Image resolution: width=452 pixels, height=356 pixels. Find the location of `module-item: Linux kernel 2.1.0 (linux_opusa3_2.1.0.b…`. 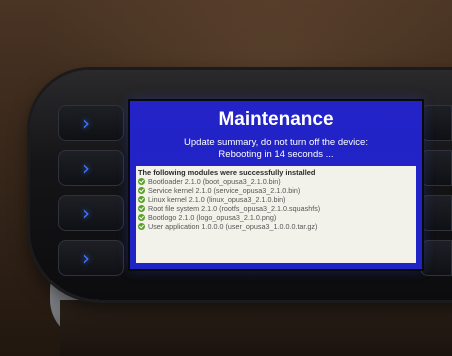

module-item: Linux kernel 2.1.0 (linux_opusa3_2.1.0.b… is located at coordinates (211, 199).